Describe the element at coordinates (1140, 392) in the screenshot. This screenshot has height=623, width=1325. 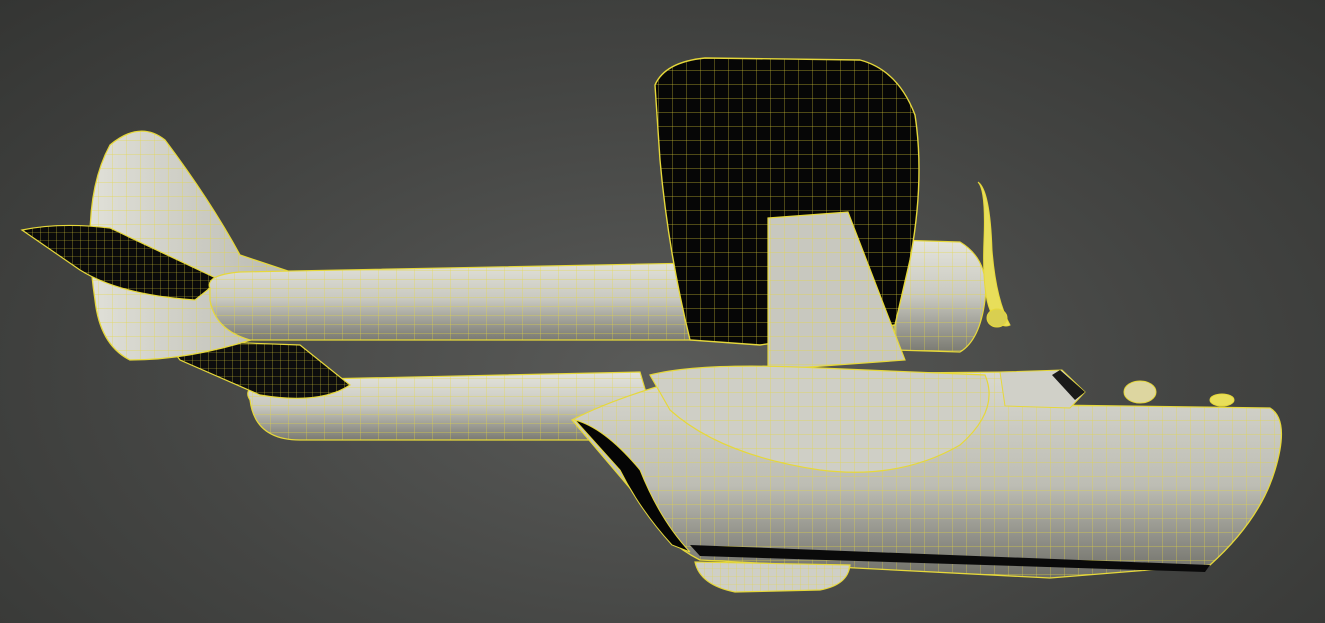
I see `exhaust-stub` at that location.